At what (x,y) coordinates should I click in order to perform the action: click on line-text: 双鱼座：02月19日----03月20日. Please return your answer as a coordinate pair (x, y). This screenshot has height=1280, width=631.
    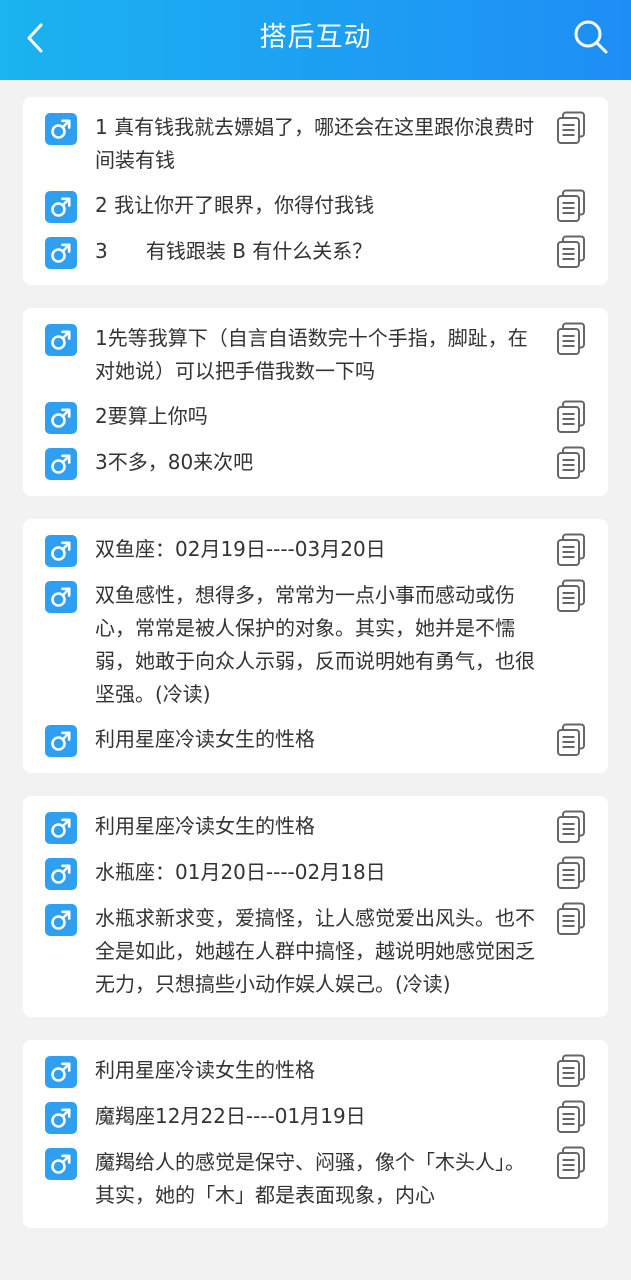
    Looking at the image, I should click on (240, 549).